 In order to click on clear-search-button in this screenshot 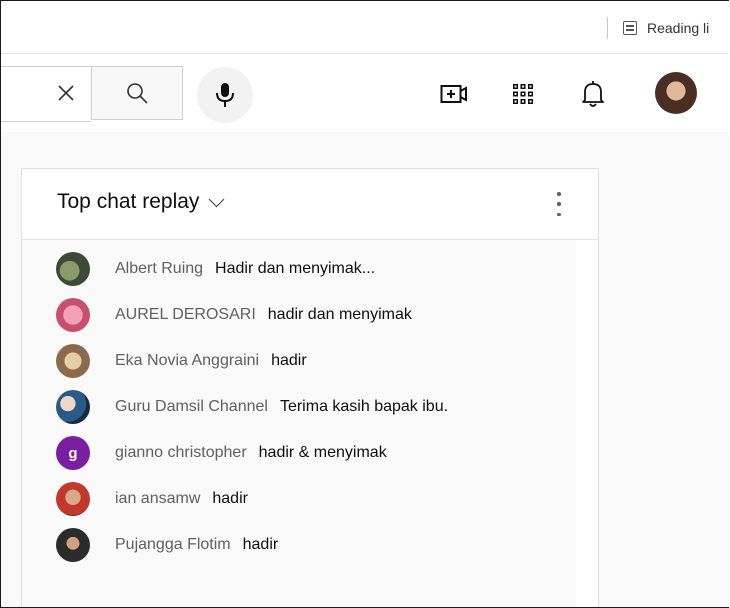, I will do `click(66, 93)`.